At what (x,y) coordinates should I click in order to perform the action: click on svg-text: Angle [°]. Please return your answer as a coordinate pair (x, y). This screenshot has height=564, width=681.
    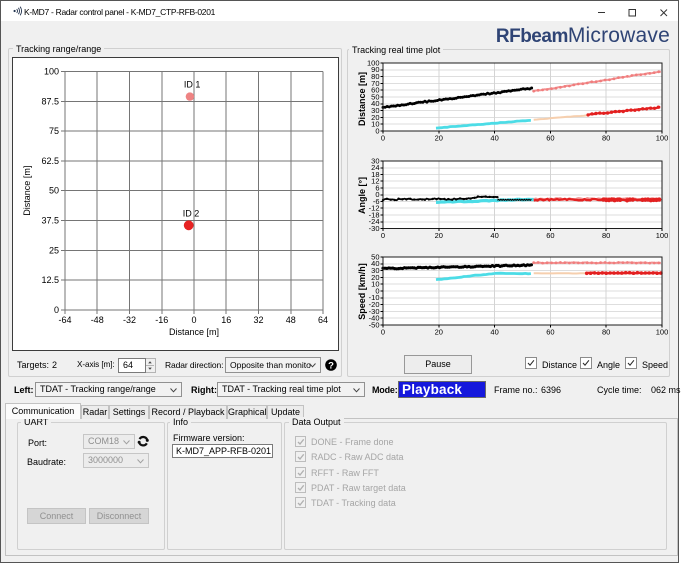
    Looking at the image, I should click on (362, 195).